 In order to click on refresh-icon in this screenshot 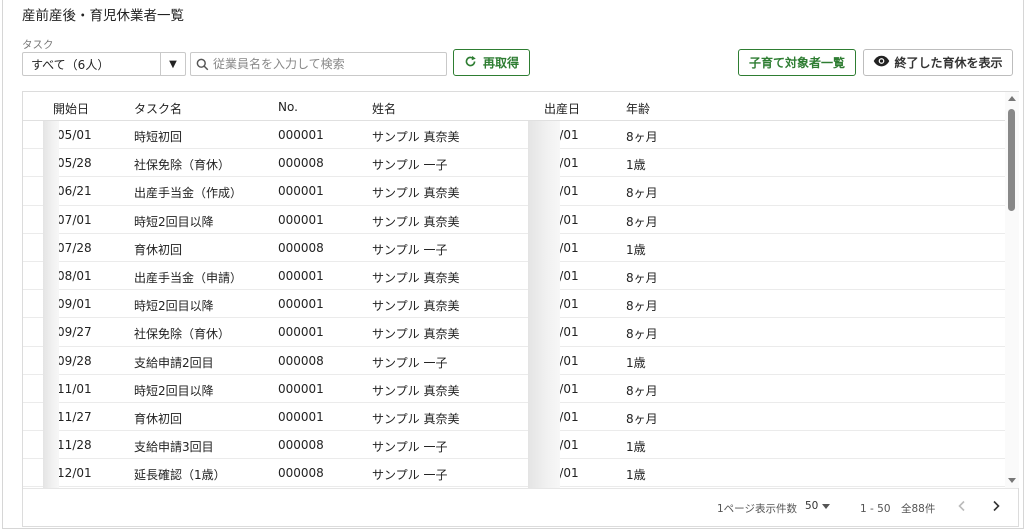, I will do `click(470, 63)`.